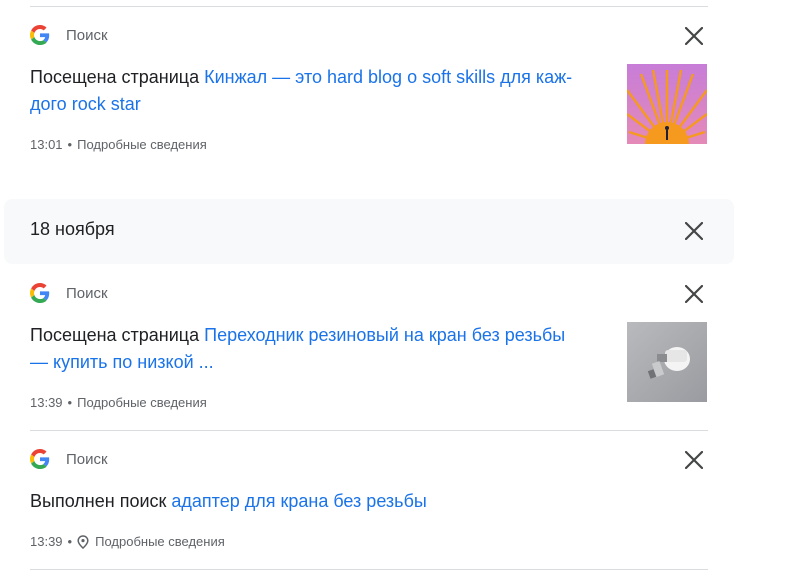 Image resolution: width=800 pixels, height=579 pixels. Describe the element at coordinates (369, 430) in the screenshot. I see `entry-divider` at that location.